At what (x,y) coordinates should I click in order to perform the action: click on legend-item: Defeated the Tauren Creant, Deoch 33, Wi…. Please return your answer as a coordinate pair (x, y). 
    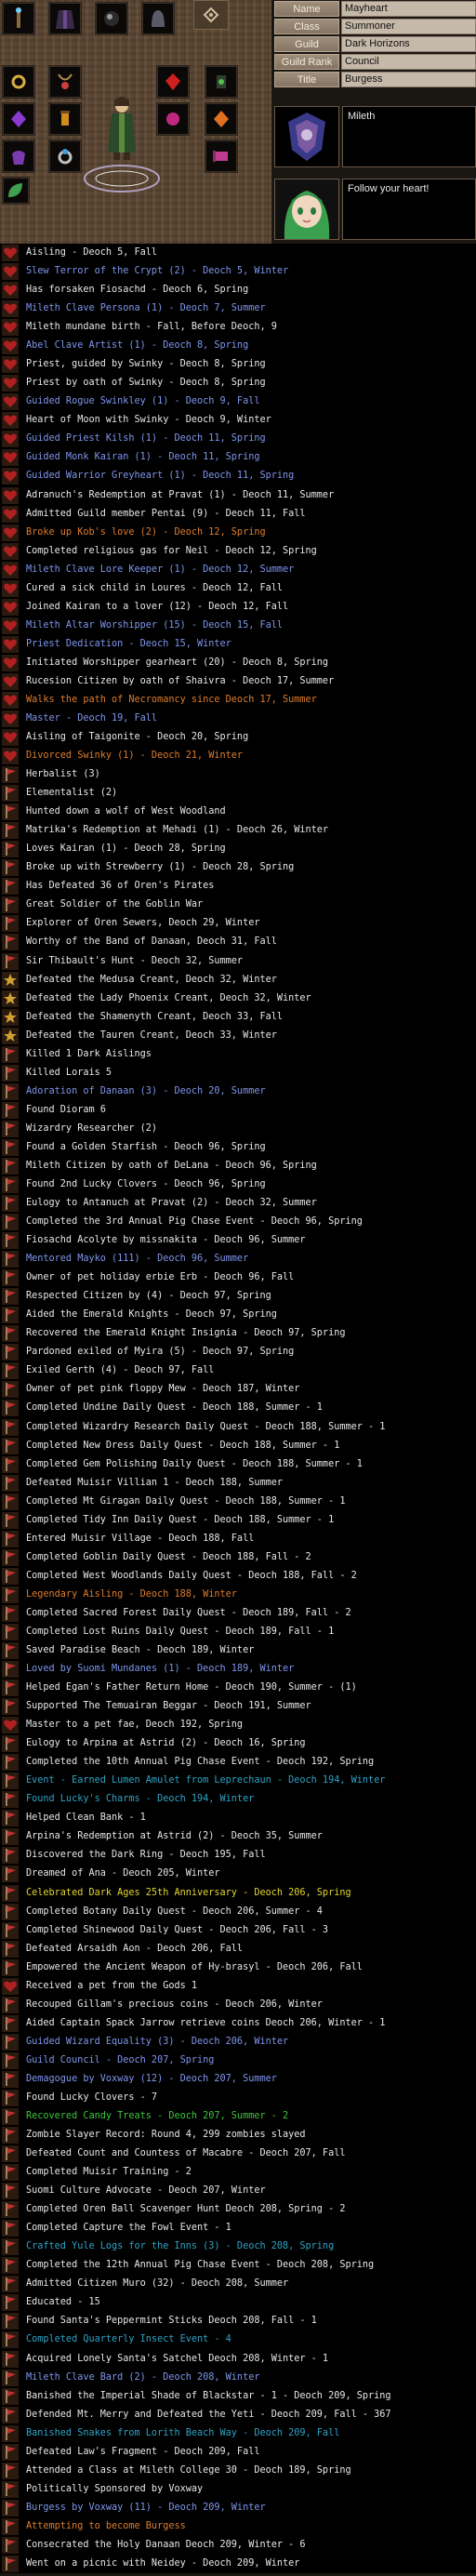
    Looking at the image, I should click on (238, 1036).